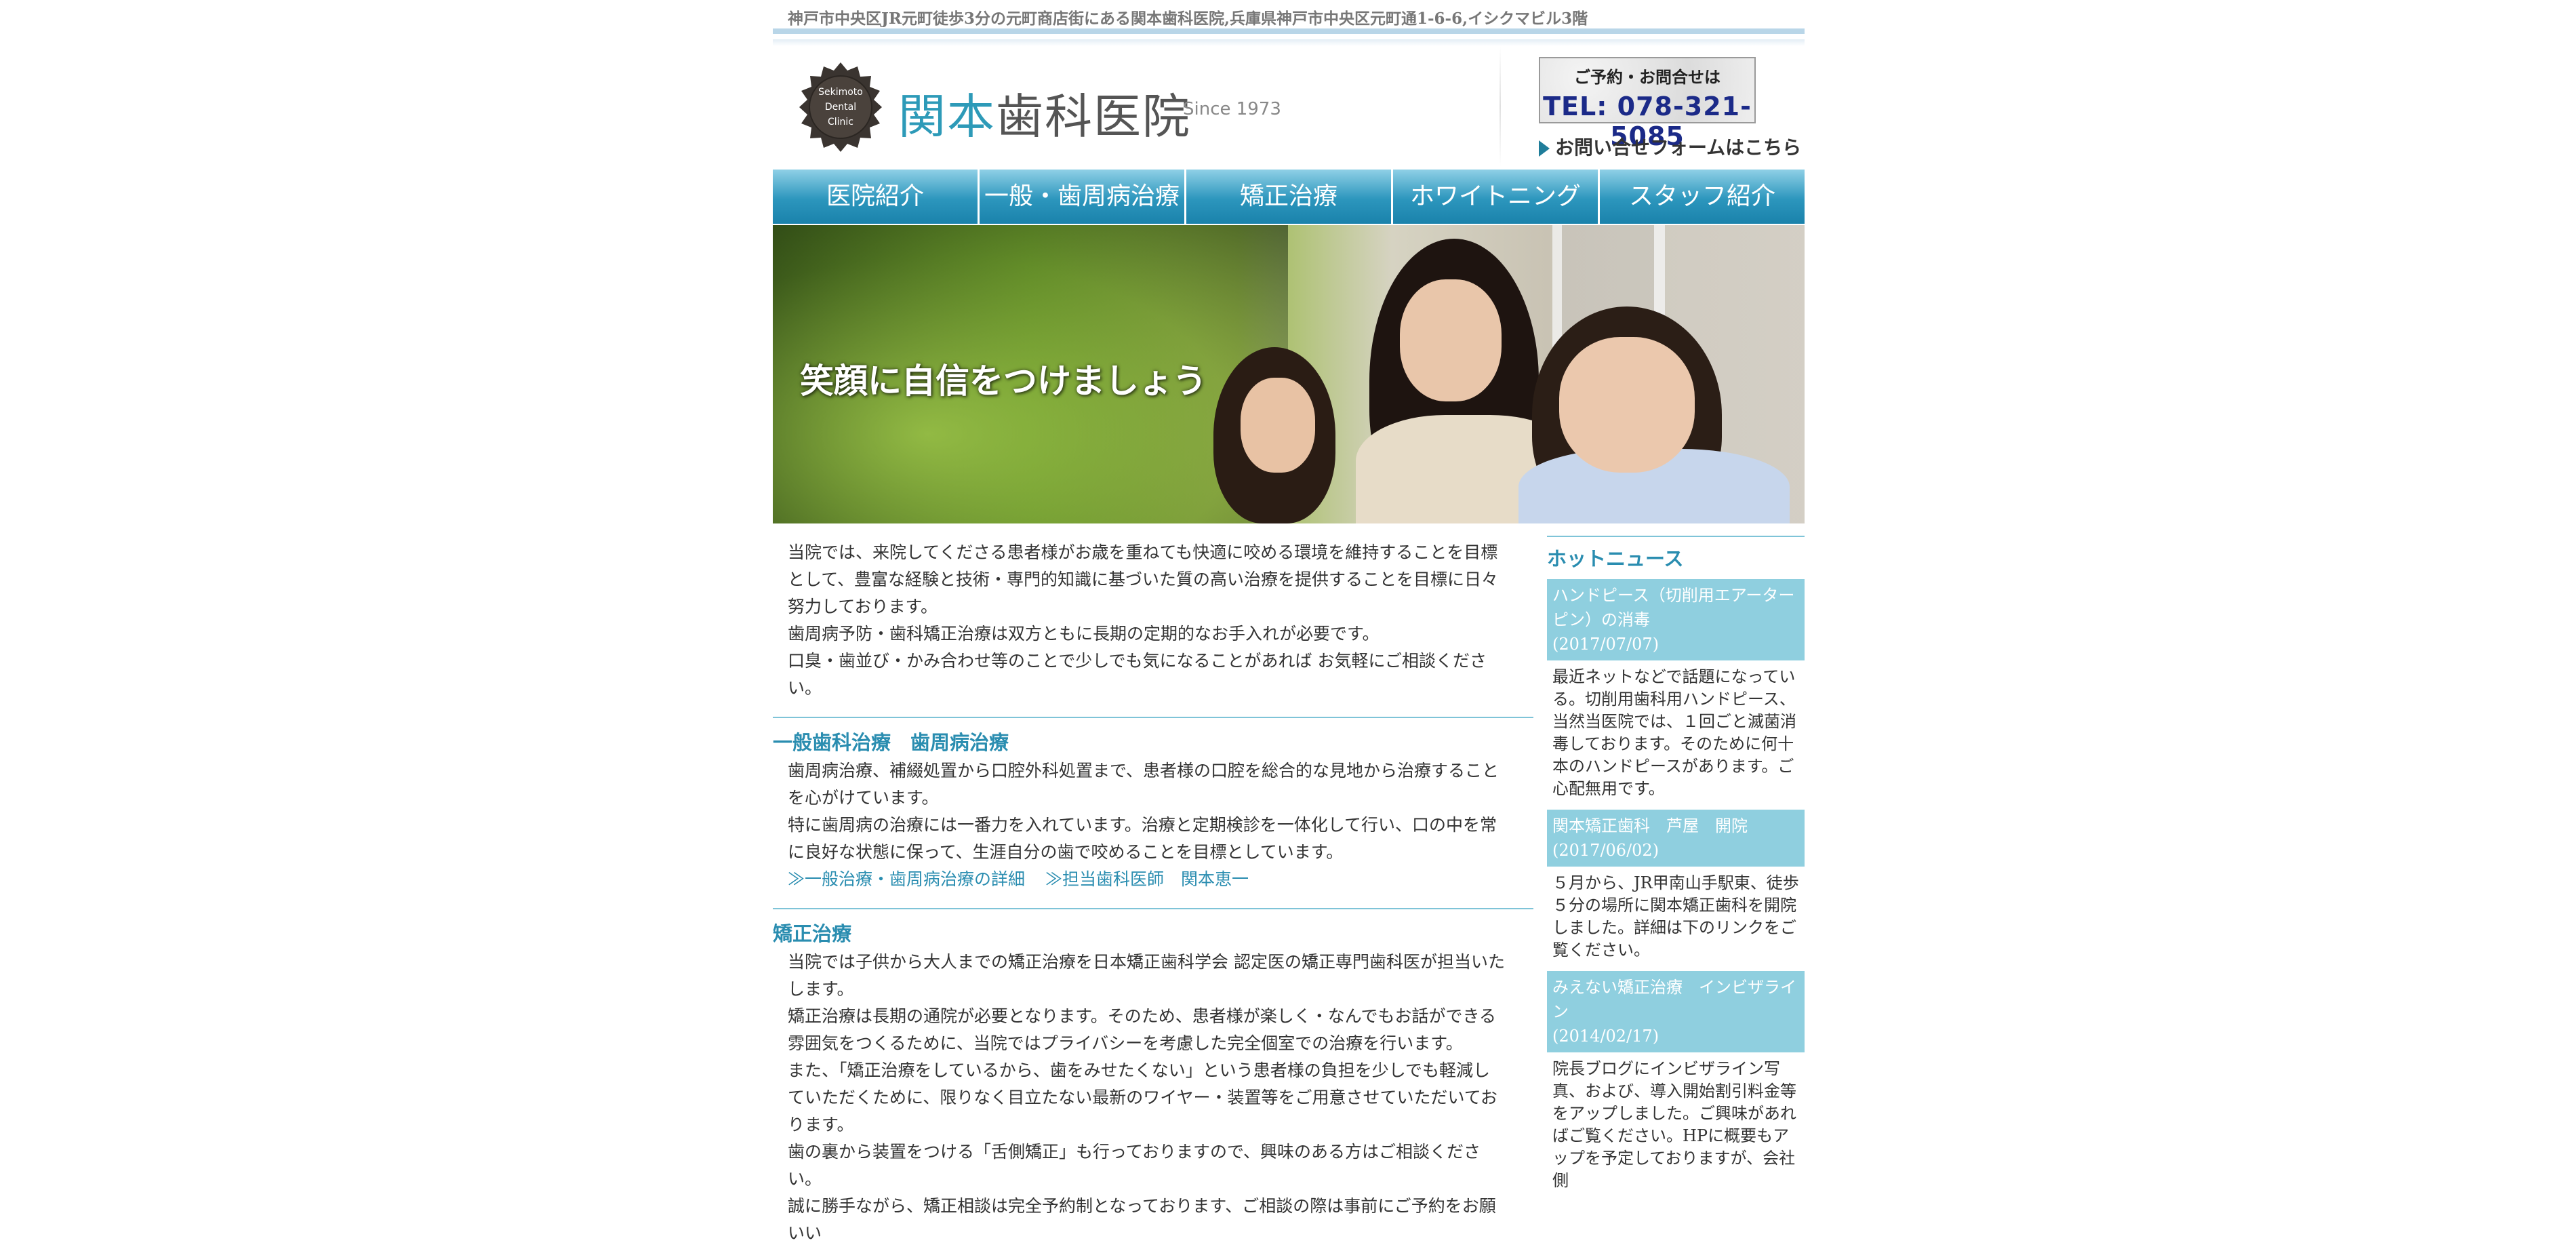  What do you see at coordinates (1647, 104) in the screenshot?
I see `tel-banner: ご予約・お問合せは TEL: 078-321-5085` at bounding box center [1647, 104].